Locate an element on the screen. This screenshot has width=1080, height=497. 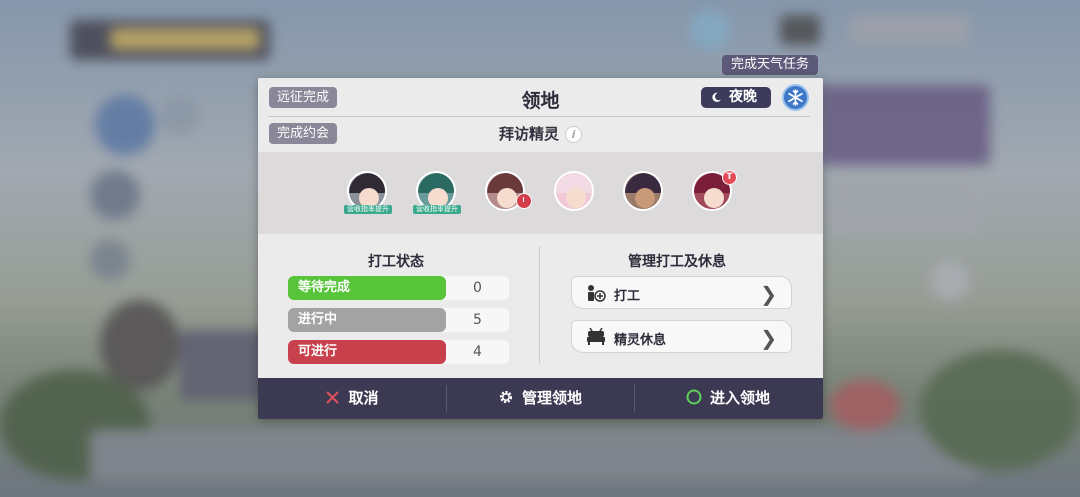
weather-button is located at coordinates (795, 97).